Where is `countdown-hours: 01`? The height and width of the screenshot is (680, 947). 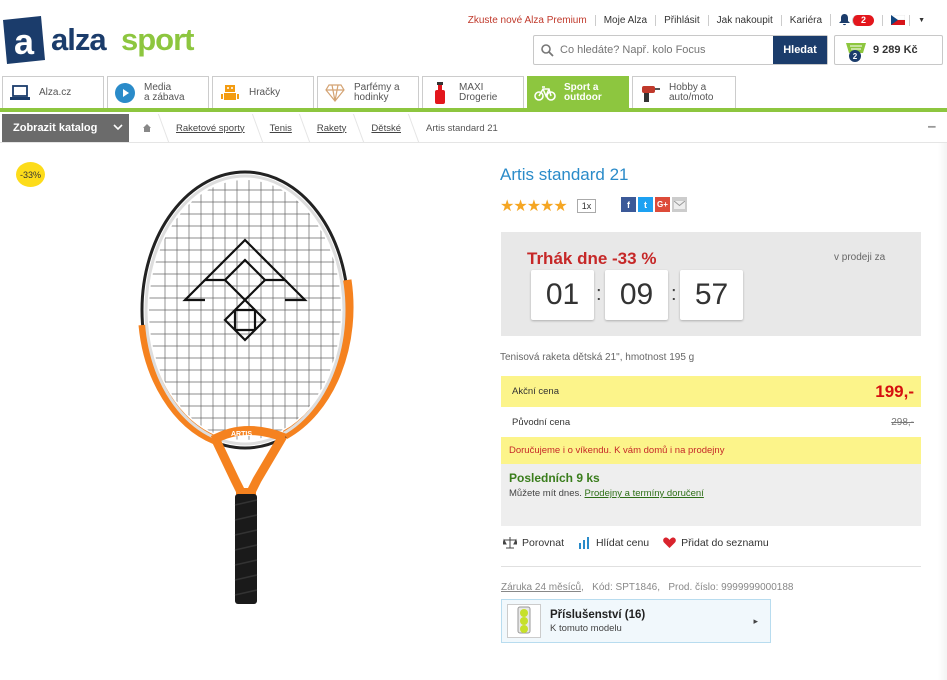
countdown-hours: 01 is located at coordinates (562, 295).